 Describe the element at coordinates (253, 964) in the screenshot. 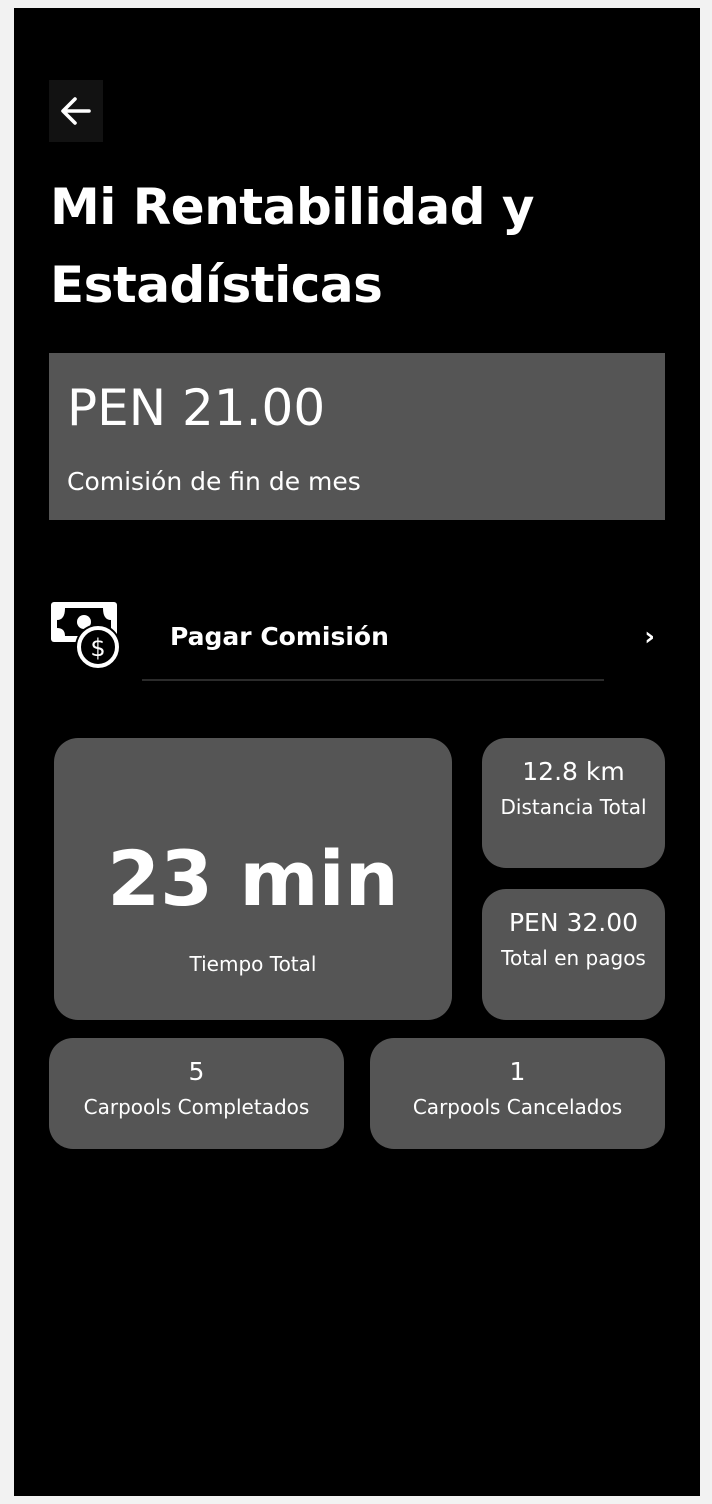

I see `total-time-label: Tiempo Total` at that location.